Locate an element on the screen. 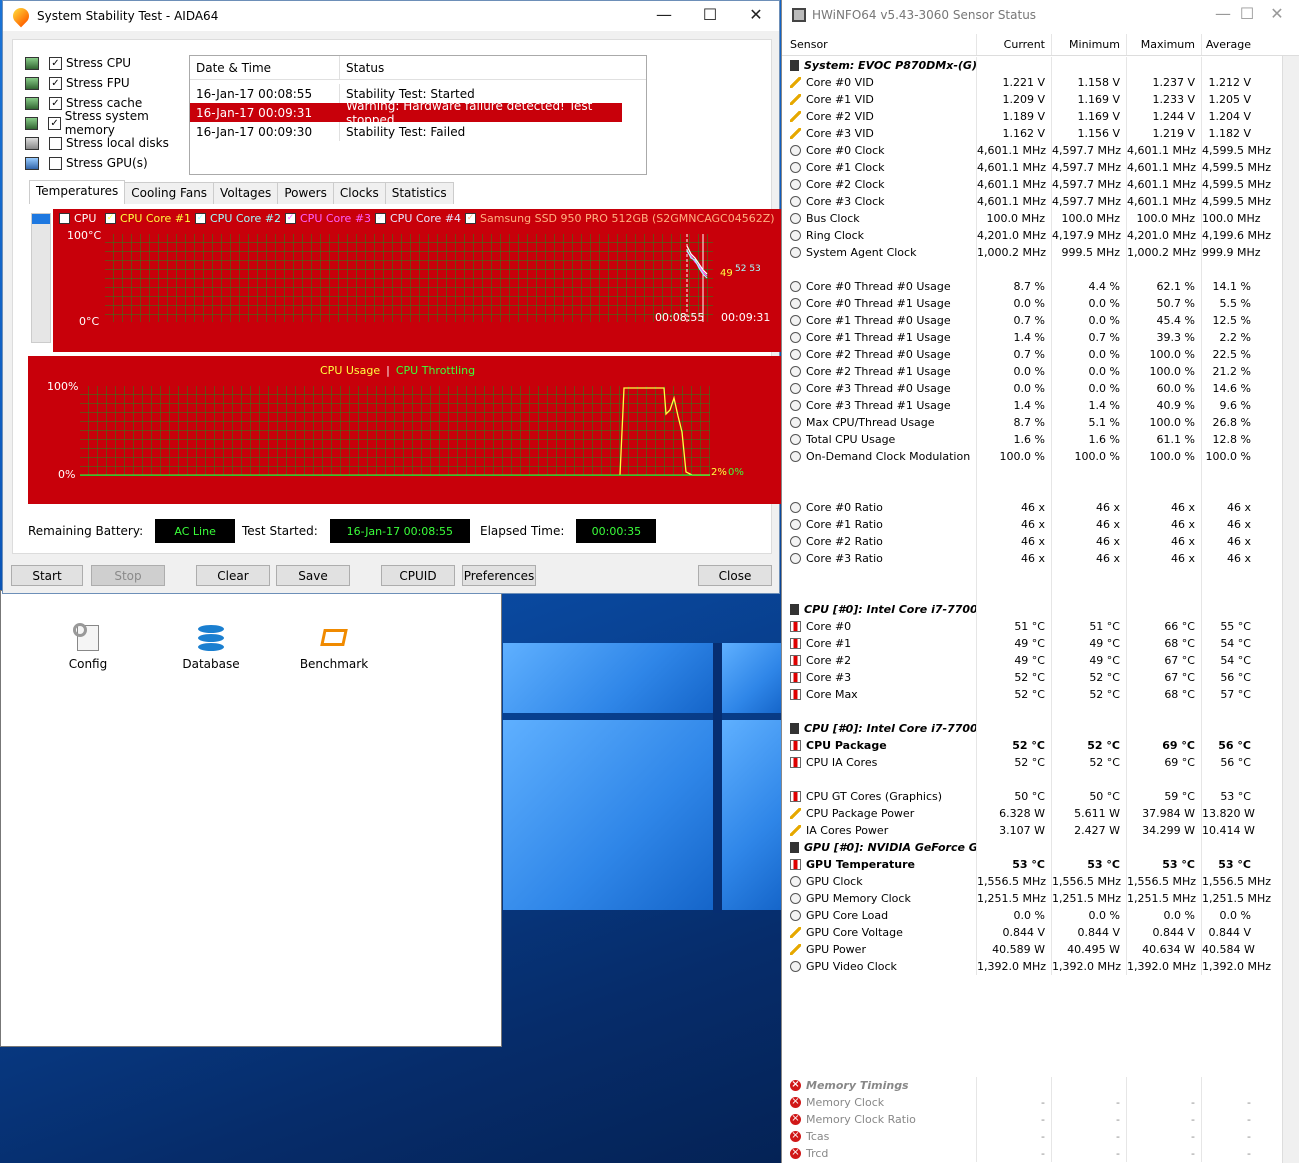 Image resolution: width=1299 pixels, height=1163 pixels. save-button: Save is located at coordinates (313, 575).